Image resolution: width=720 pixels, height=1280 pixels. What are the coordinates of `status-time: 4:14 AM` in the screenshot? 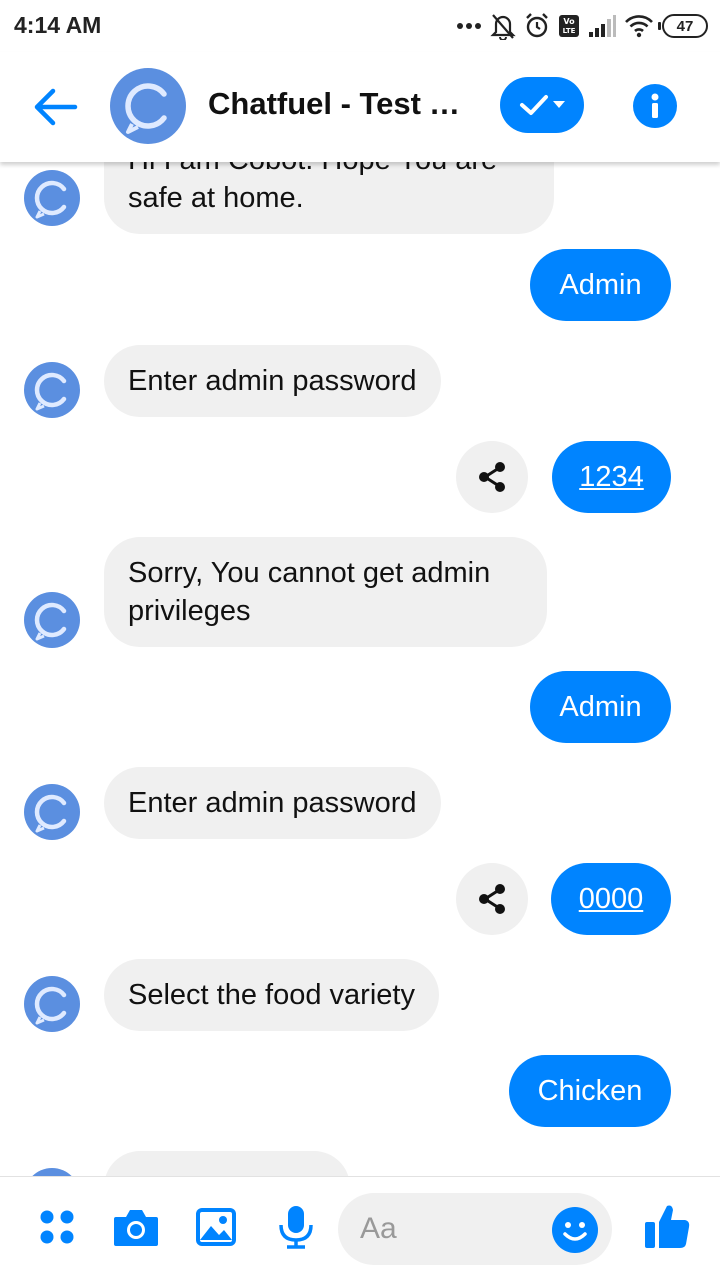 It's located at (58, 25).